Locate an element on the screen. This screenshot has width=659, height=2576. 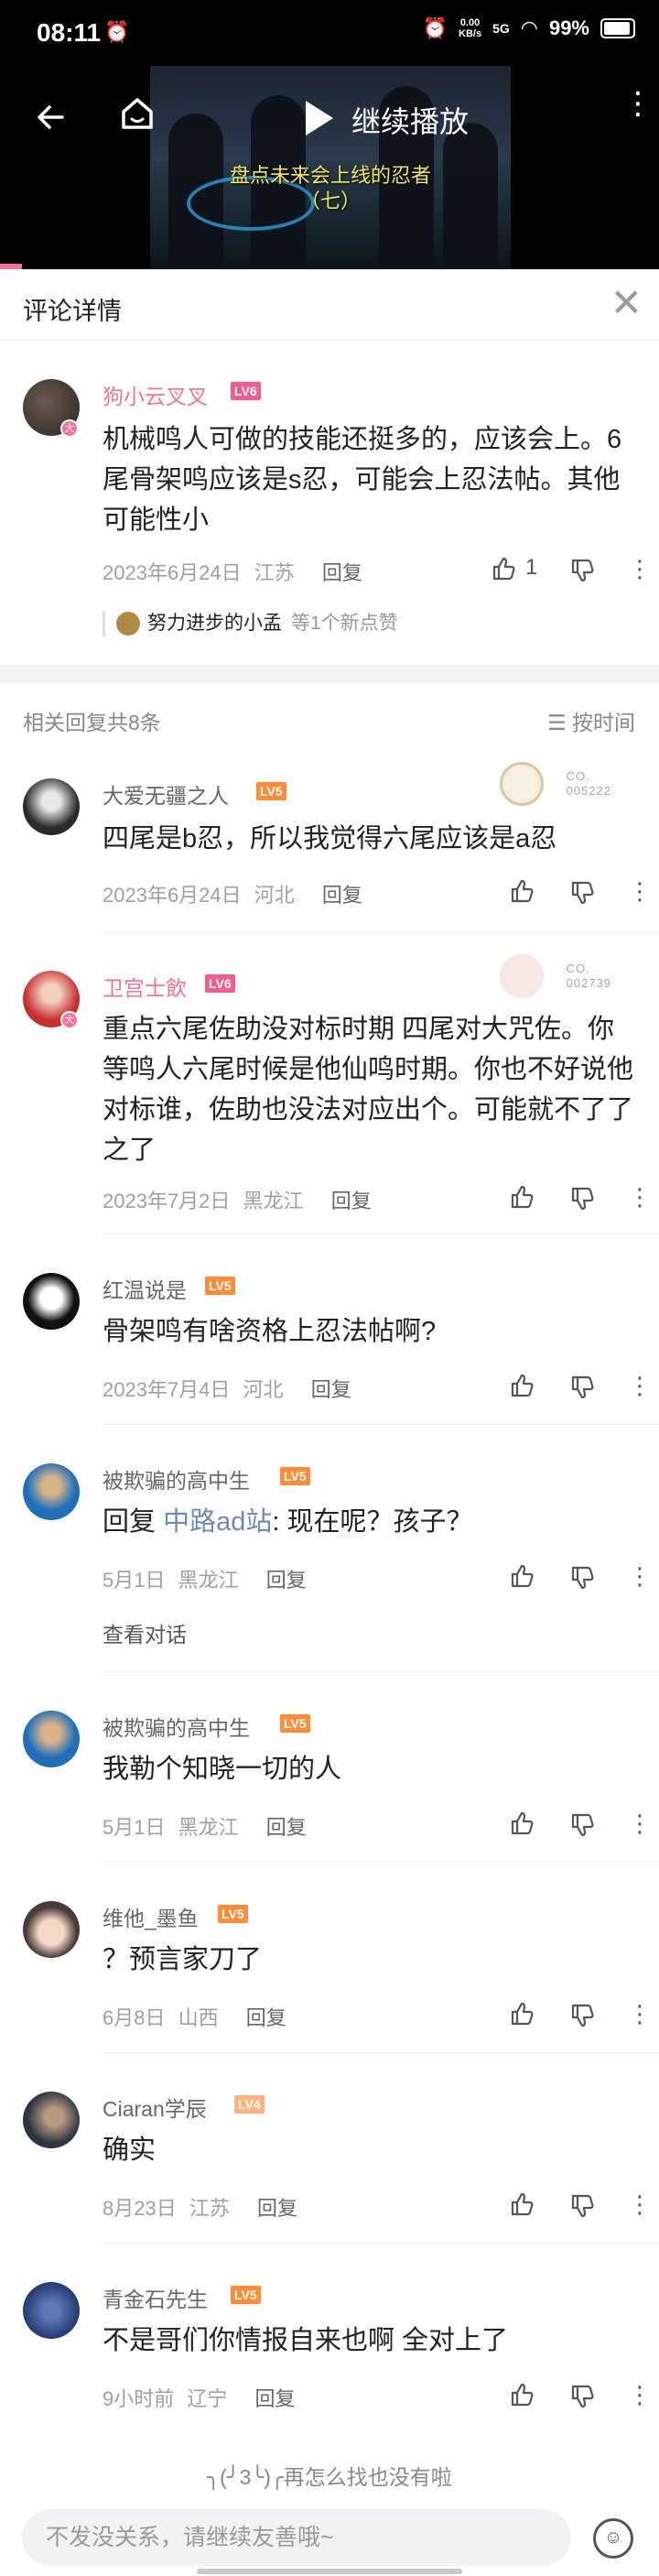
username: 红温说是 is located at coordinates (145, 1288).